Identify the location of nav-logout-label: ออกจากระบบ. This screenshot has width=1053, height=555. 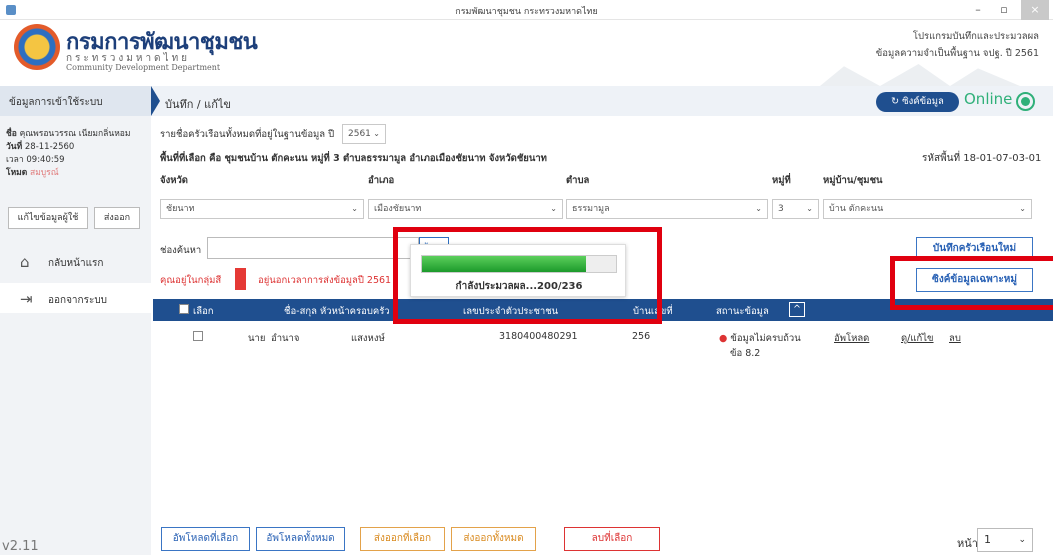
(78, 300).